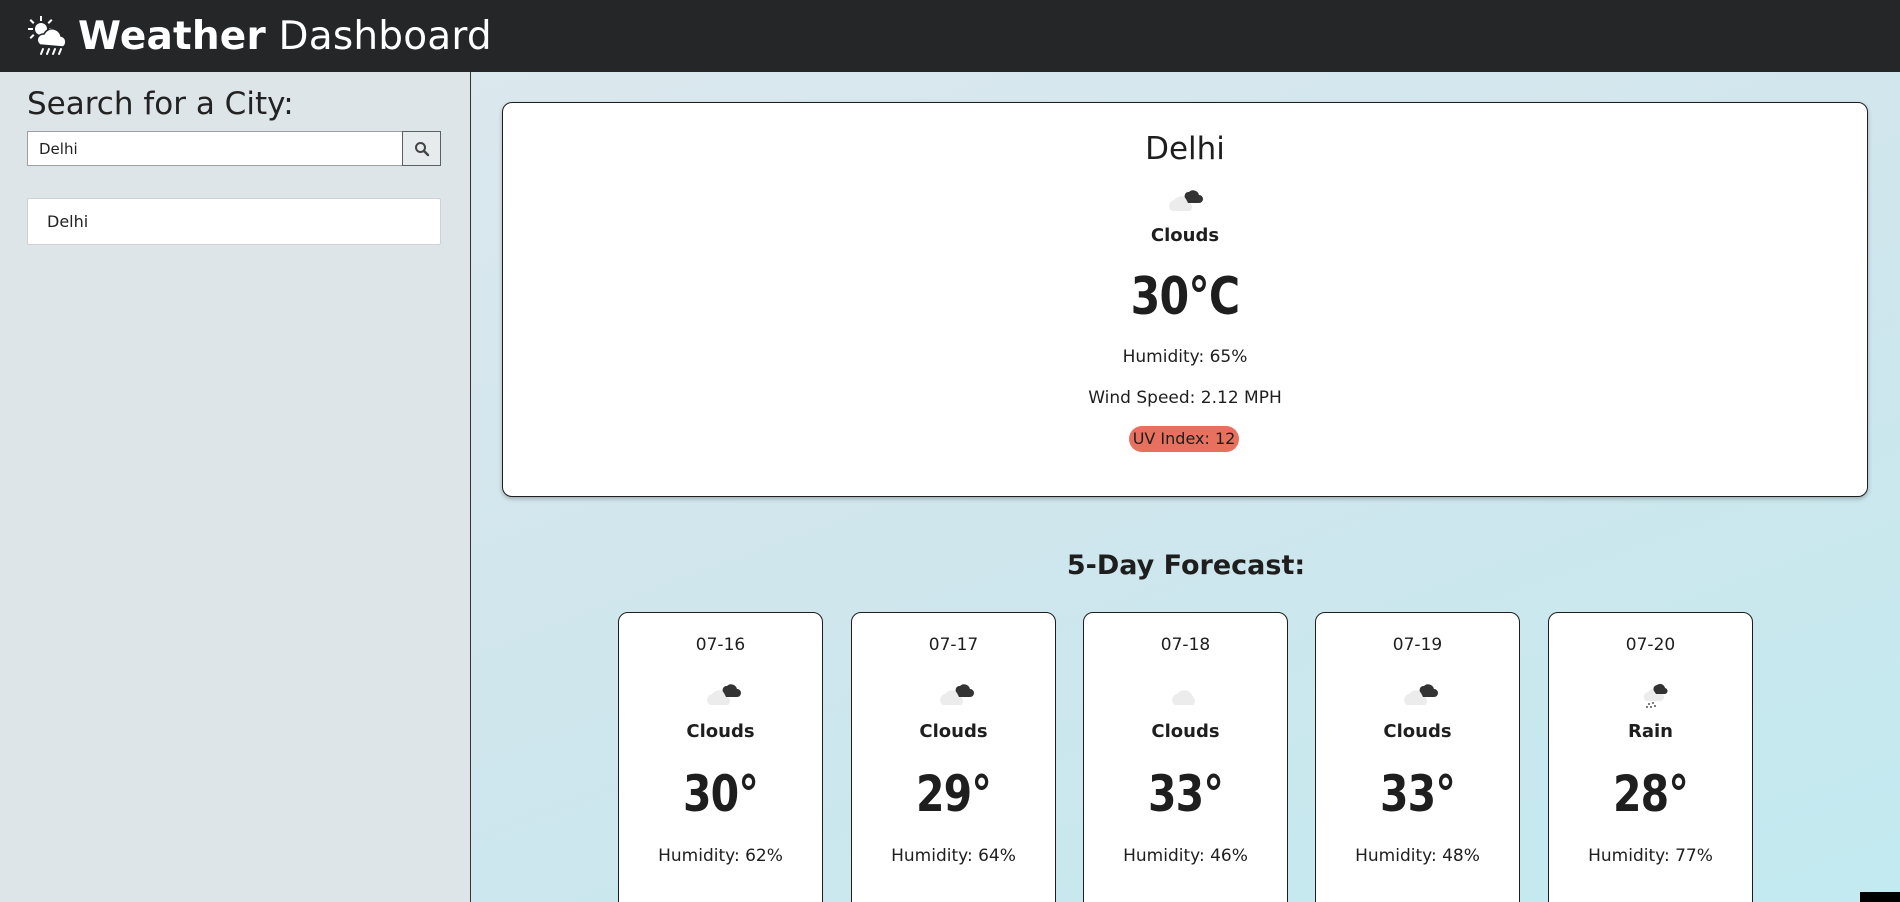 This screenshot has height=902, width=1900. Describe the element at coordinates (1417, 645) in the screenshot. I see `forecast-date: 07-19` at that location.